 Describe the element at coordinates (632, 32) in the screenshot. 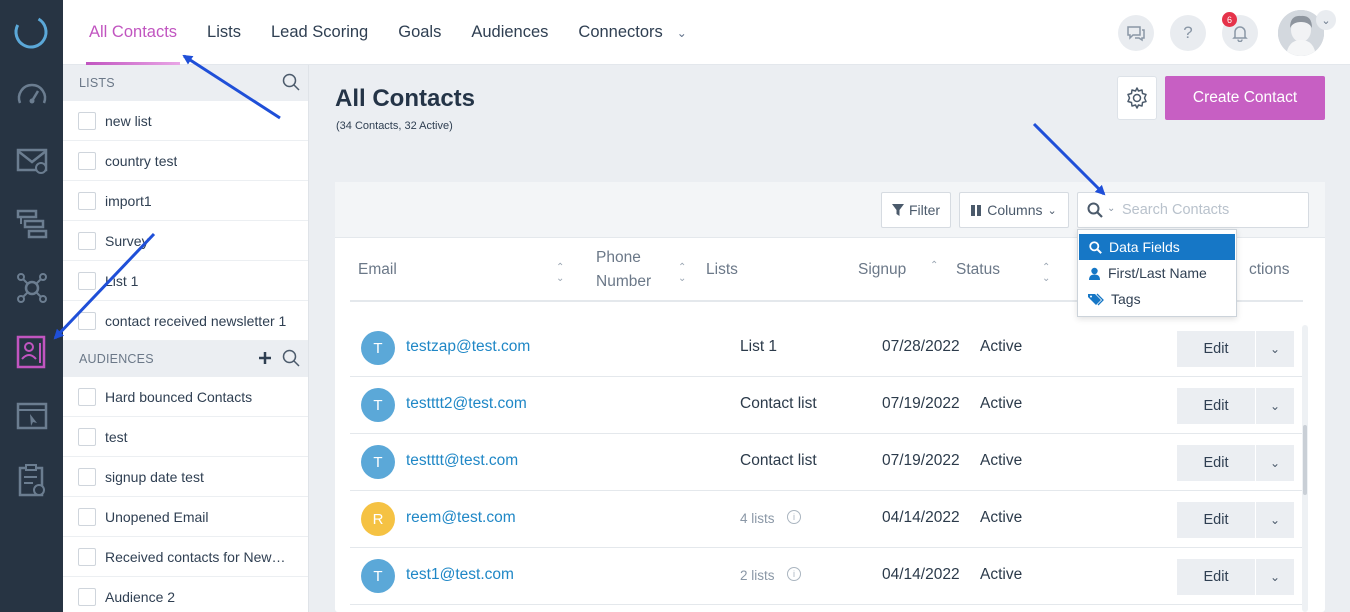

I see `tab-connectors: Connectors ⌄` at that location.